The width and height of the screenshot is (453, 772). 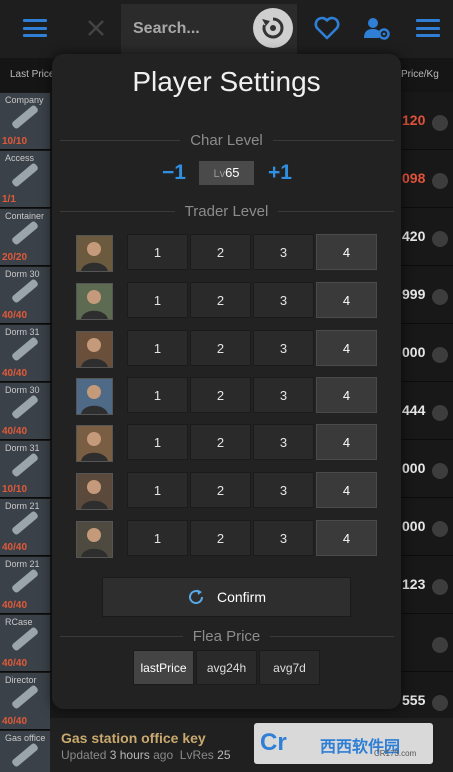 What do you see at coordinates (19, 622) in the screenshot?
I see `item-short-name: RCase` at bounding box center [19, 622].